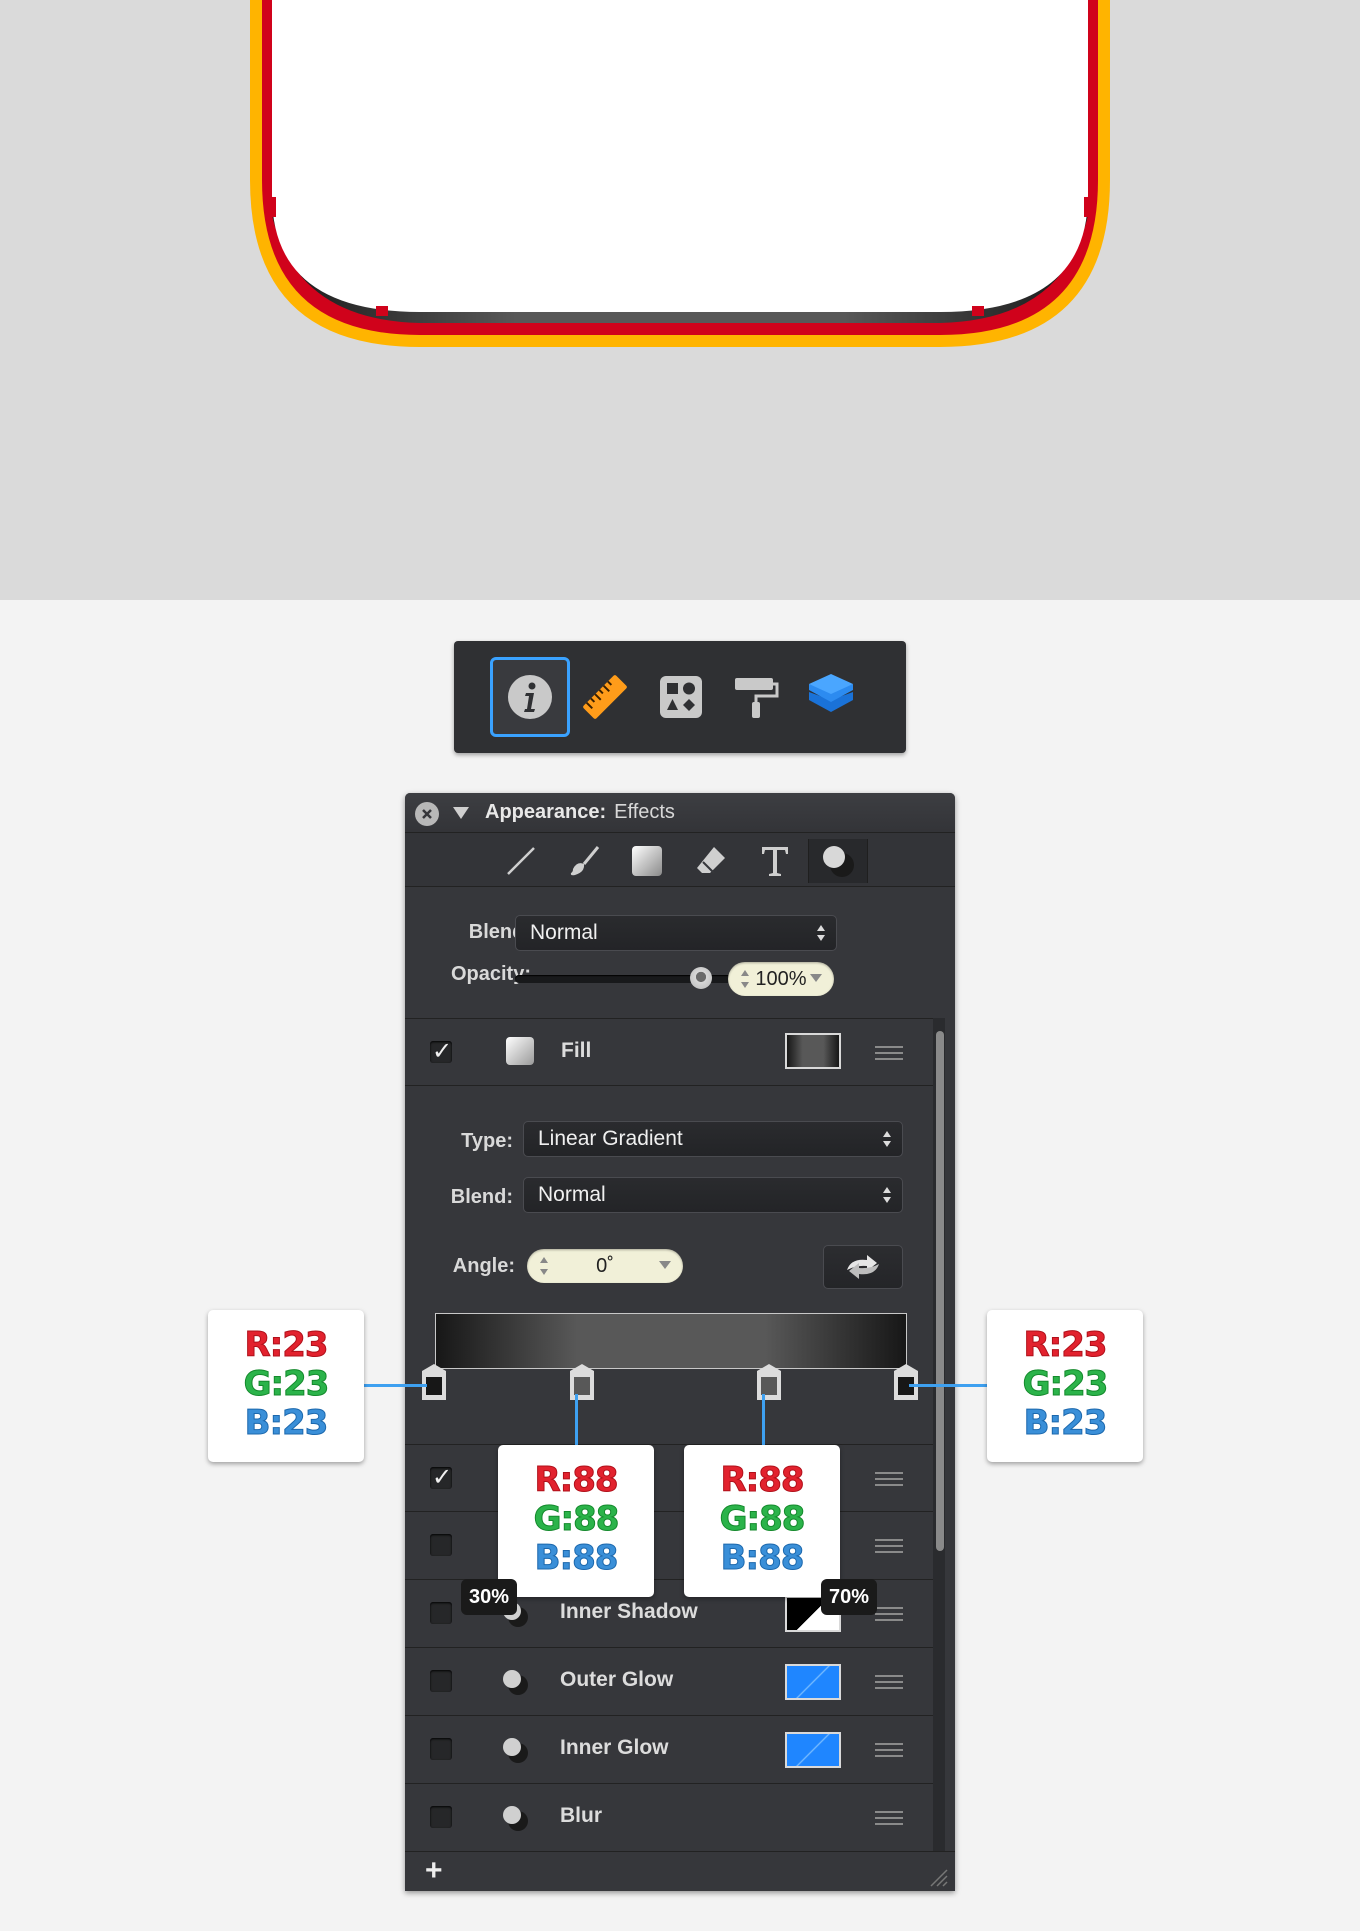  Describe the element at coordinates (680, 860) in the screenshot. I see `appearance-tool-row` at that location.